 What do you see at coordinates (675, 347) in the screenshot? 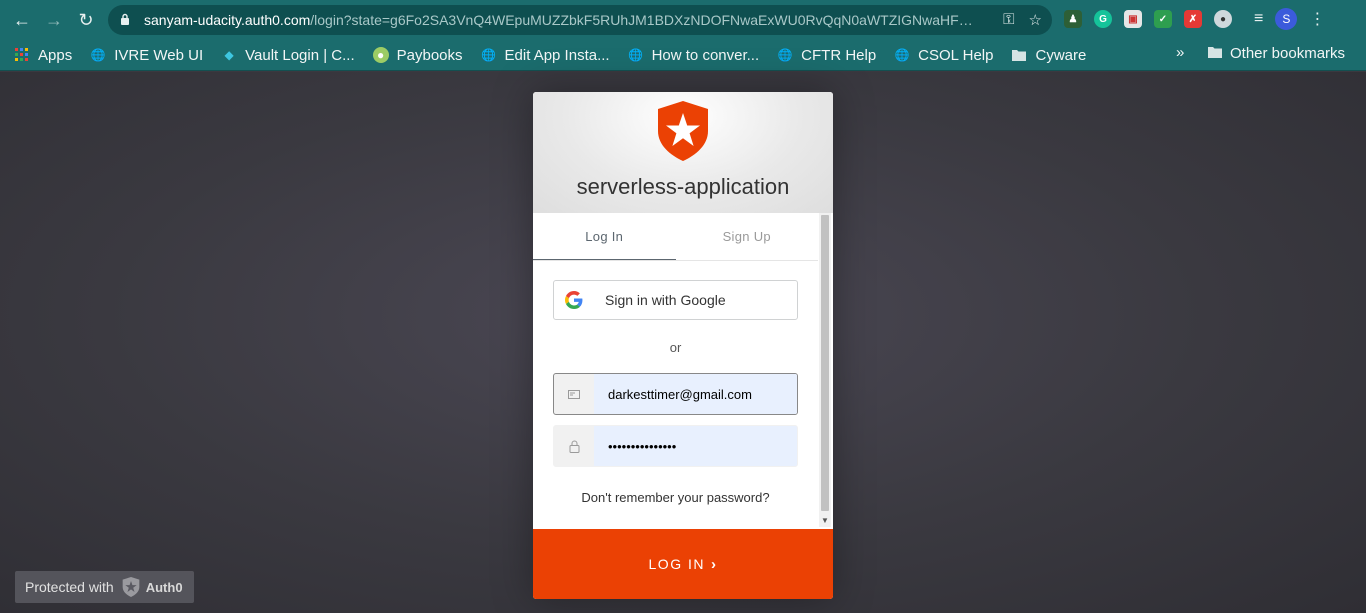
I see `or-divider: or` at bounding box center [675, 347].